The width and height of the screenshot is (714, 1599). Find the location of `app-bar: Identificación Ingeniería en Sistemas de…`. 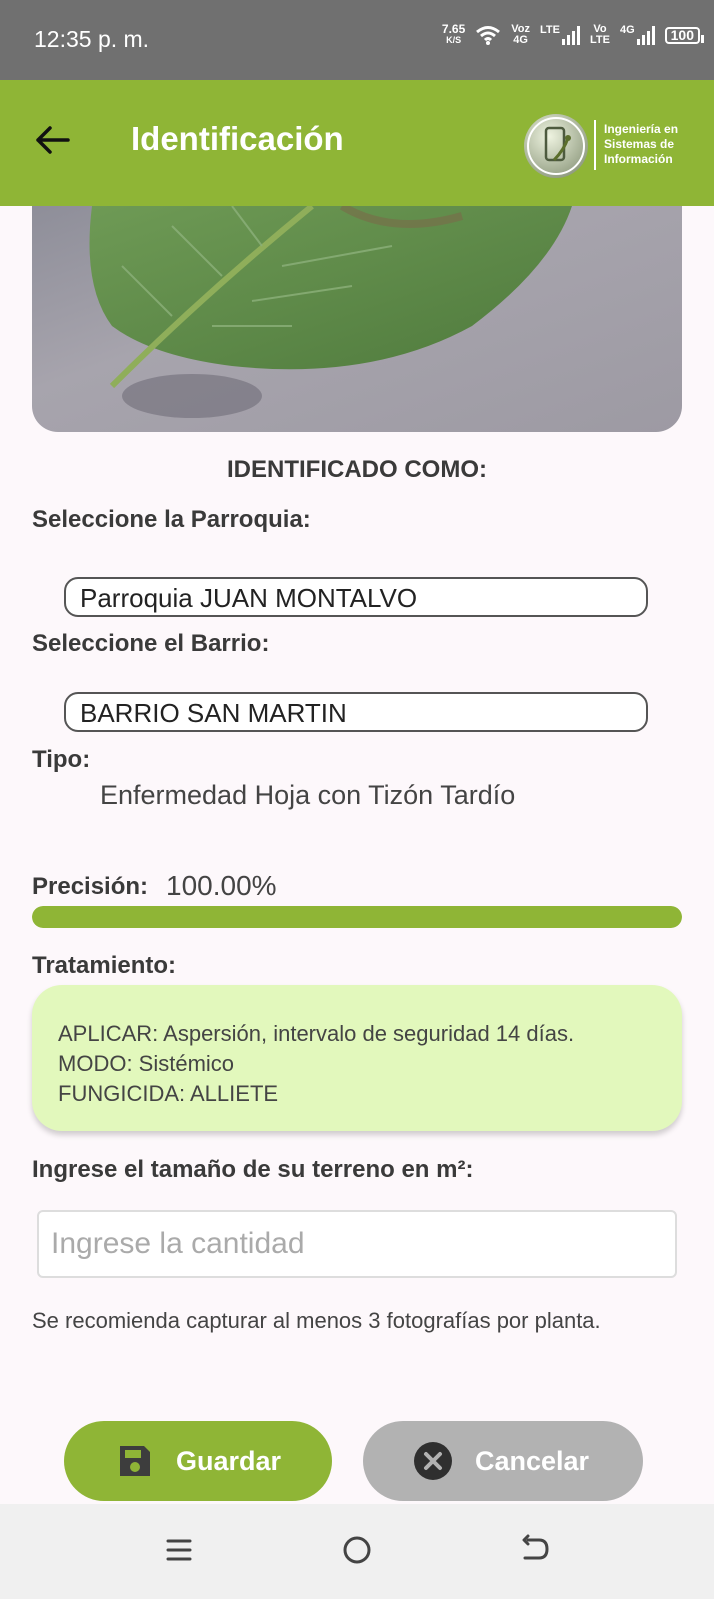

app-bar: Identificación Ingeniería en Sistemas de… is located at coordinates (357, 143).